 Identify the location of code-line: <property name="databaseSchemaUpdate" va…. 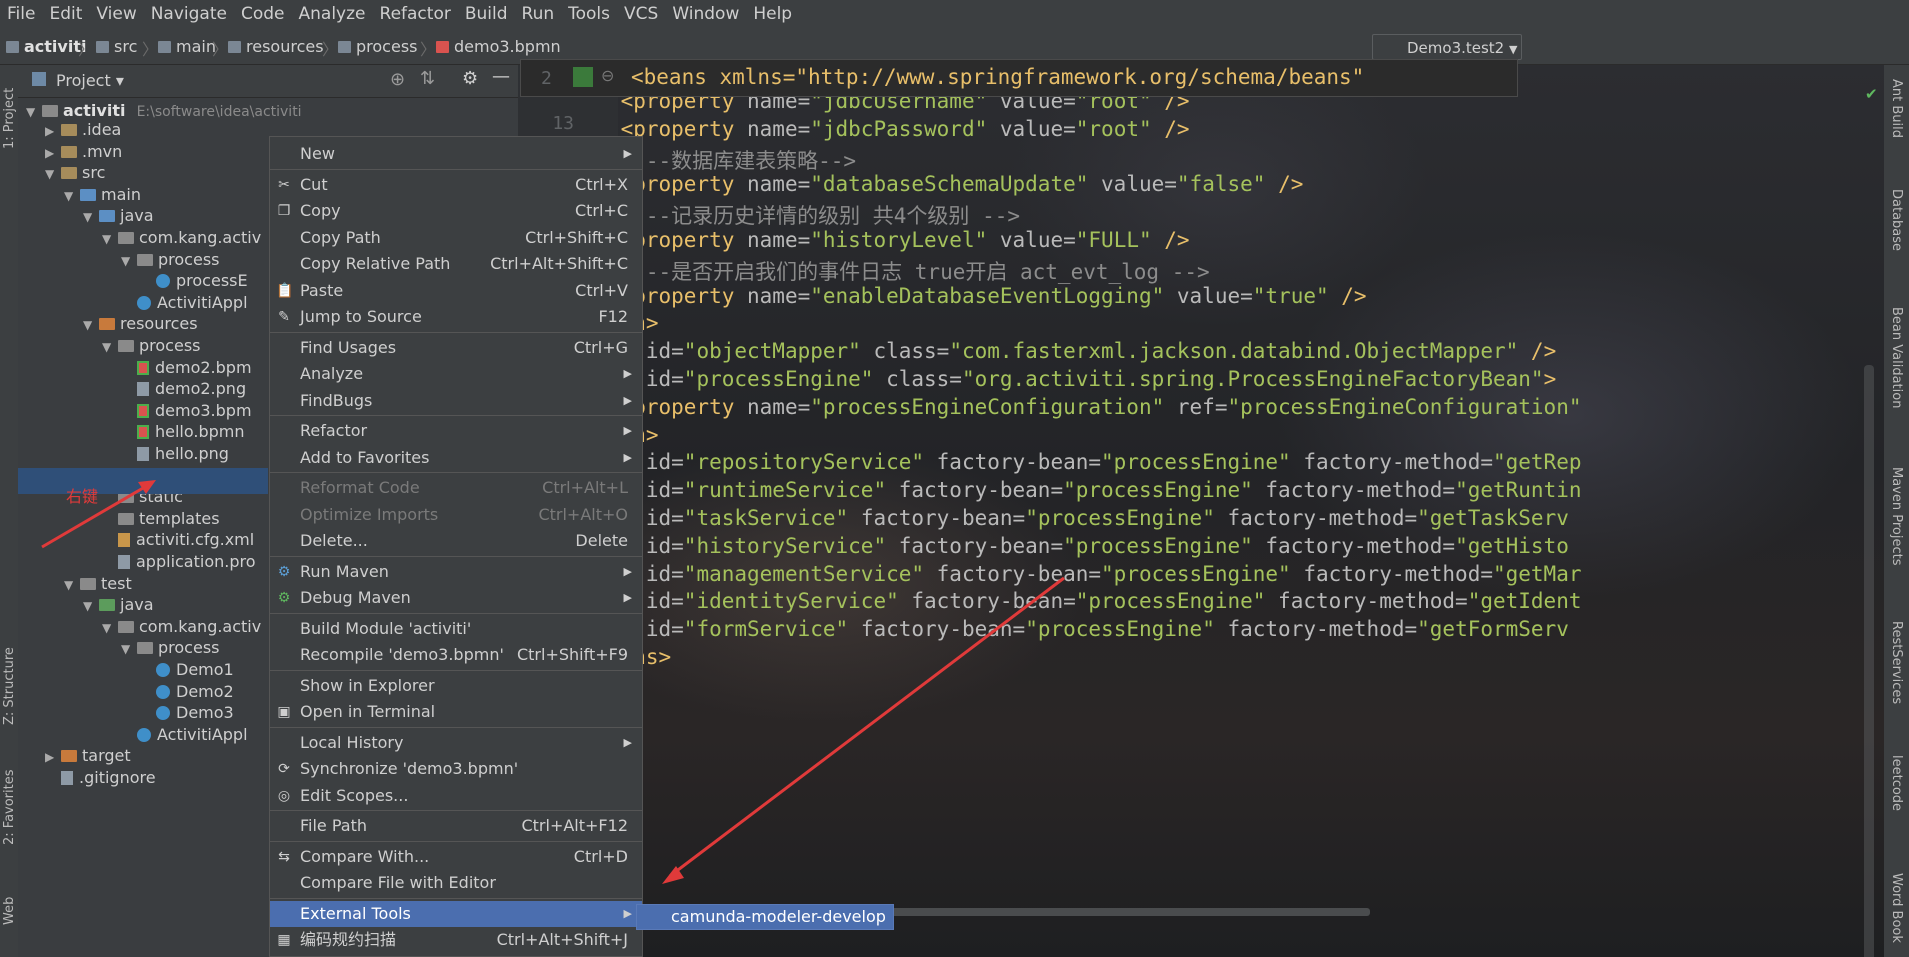
(937, 184).